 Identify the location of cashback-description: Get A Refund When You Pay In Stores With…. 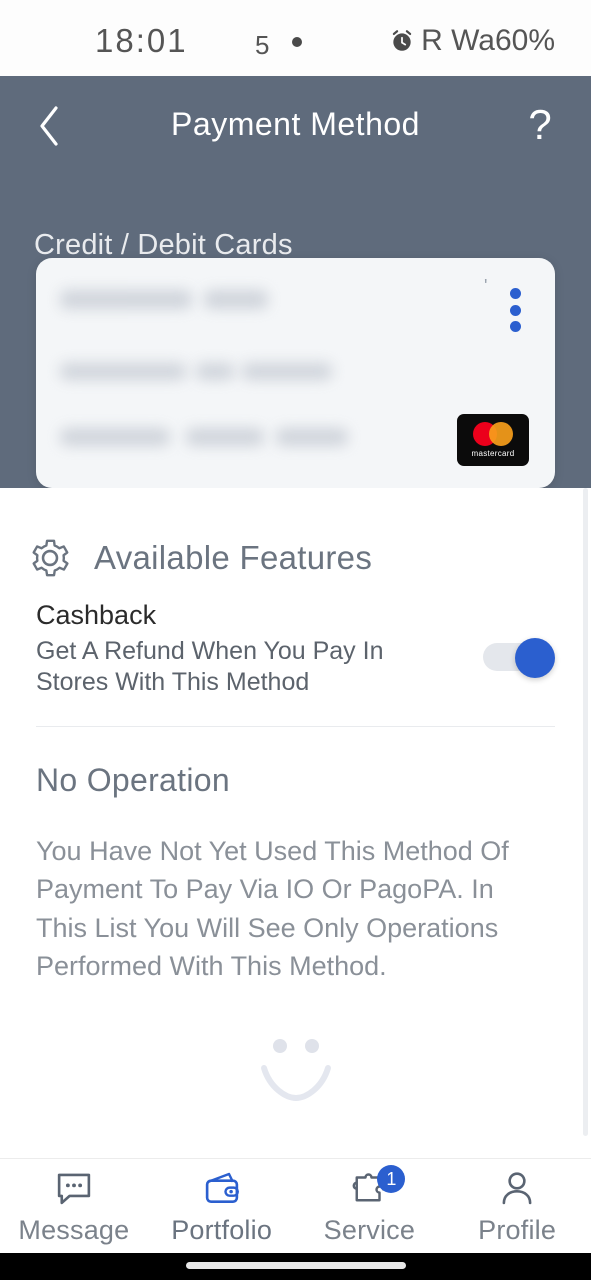
(210, 667).